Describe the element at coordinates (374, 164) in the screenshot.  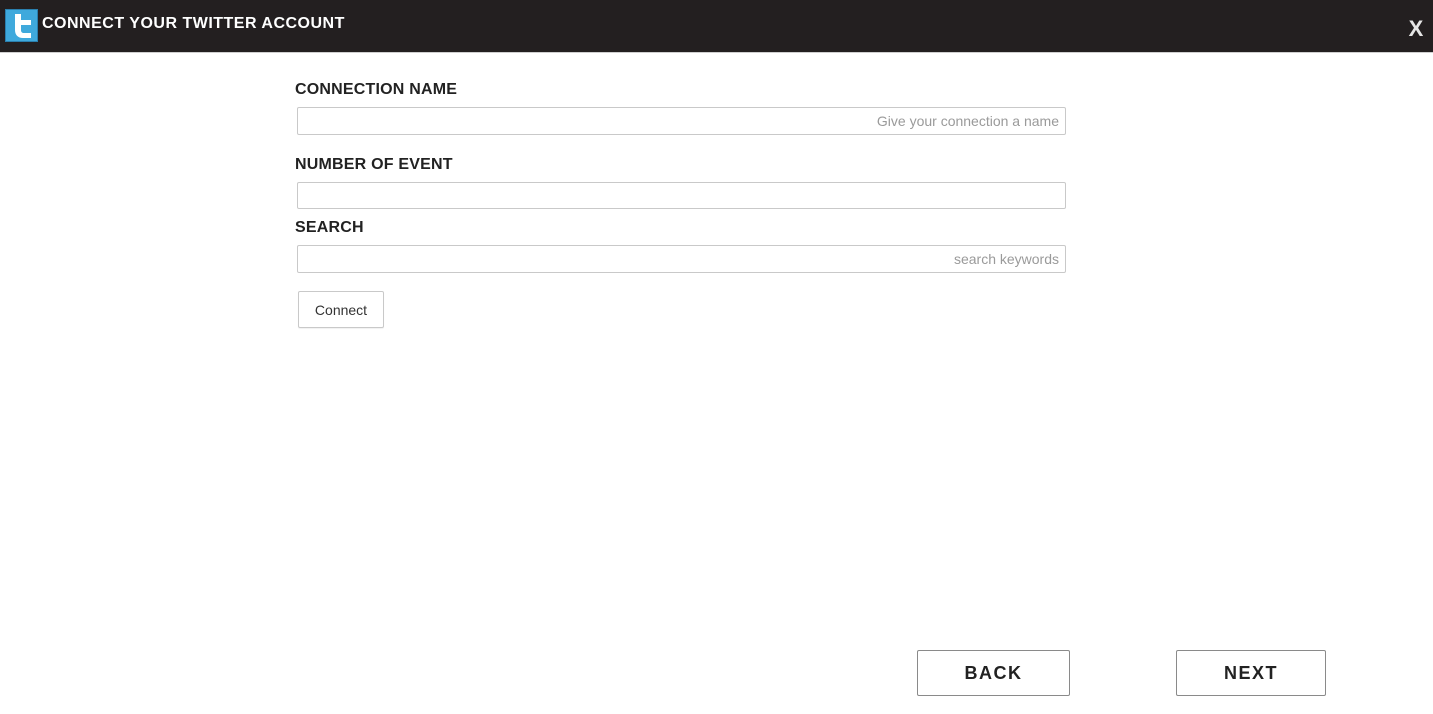
I see `number-of-event-label: NUMBER OF EVENT` at that location.